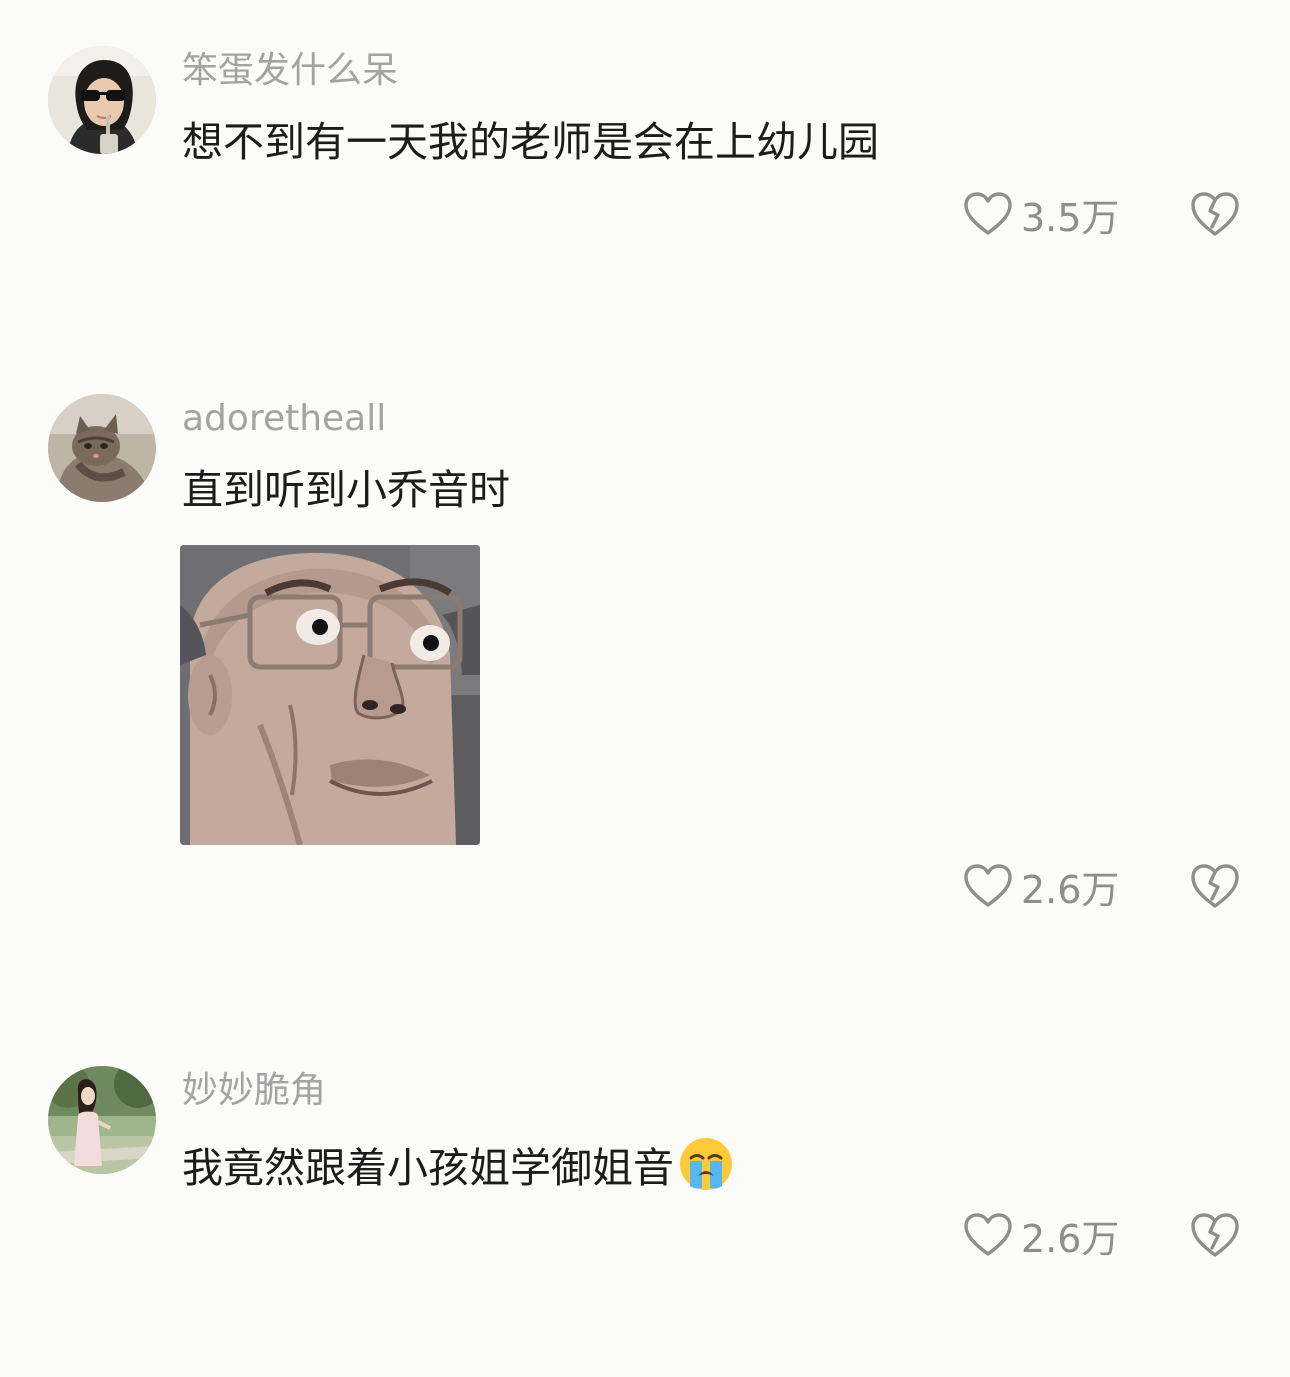 This screenshot has height=1377, width=1290. I want to click on comment-username: 妙妙脆角, so click(254, 1091).